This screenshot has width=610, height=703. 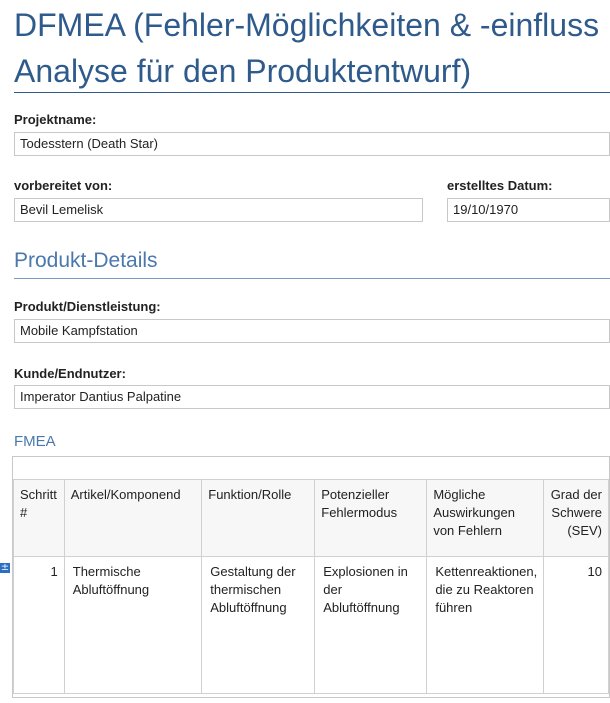 I want to click on cell-item: Thermische Abluftöffnung, so click(x=133, y=625).